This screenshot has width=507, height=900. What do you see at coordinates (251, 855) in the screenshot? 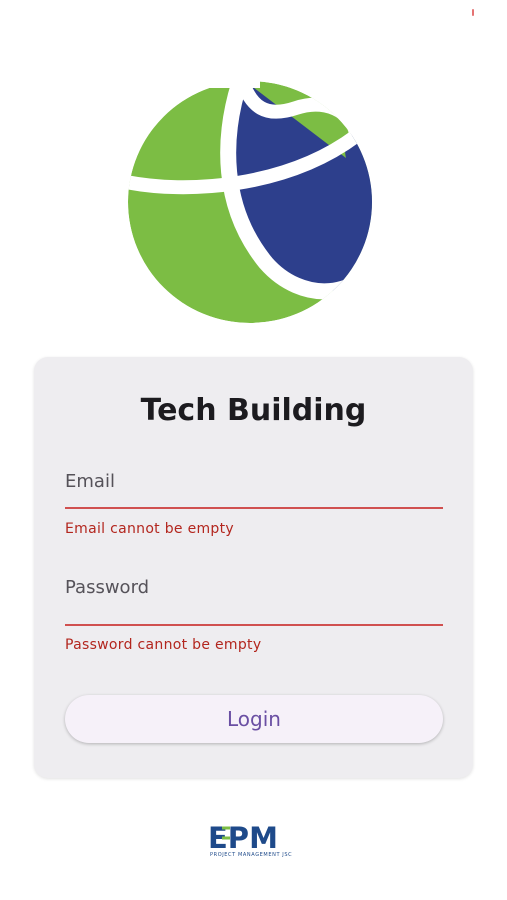
I see `footer-tagline: PROJECT MANAGEMENT JSC` at bounding box center [251, 855].